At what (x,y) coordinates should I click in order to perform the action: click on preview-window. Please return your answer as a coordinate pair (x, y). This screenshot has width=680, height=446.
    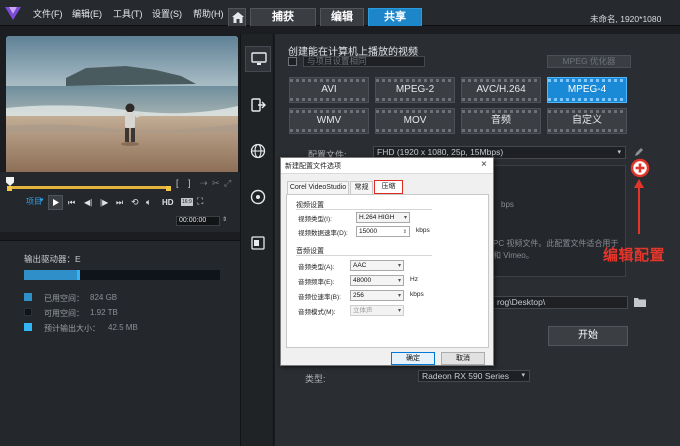
    Looking at the image, I should click on (122, 105).